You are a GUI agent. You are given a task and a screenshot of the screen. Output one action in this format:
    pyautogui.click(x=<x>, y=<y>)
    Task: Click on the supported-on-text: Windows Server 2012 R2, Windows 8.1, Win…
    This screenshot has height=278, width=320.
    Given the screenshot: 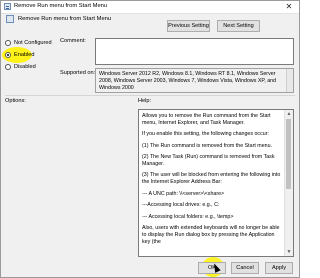 What is the action you would take?
    pyautogui.click(x=188, y=81)
    